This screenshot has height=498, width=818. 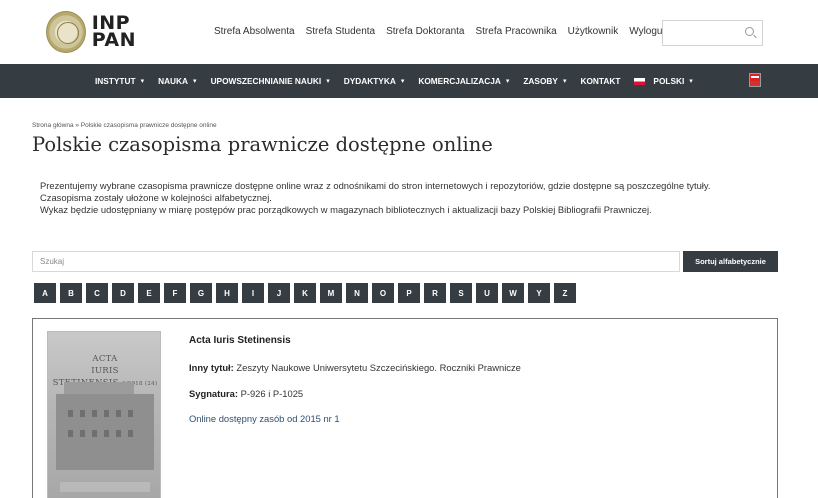 What do you see at coordinates (254, 31) in the screenshot?
I see `link-strefa-absolwenta: Strefa Absolwenta` at bounding box center [254, 31].